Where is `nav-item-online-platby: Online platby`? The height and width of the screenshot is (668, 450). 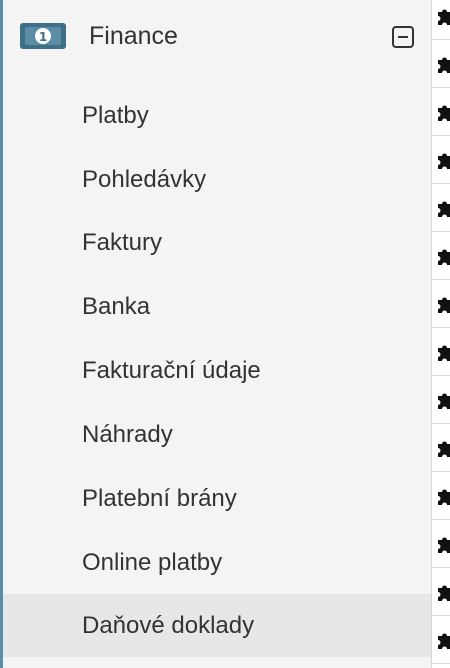
nav-item-online-platby: Online platby is located at coordinates (217, 562).